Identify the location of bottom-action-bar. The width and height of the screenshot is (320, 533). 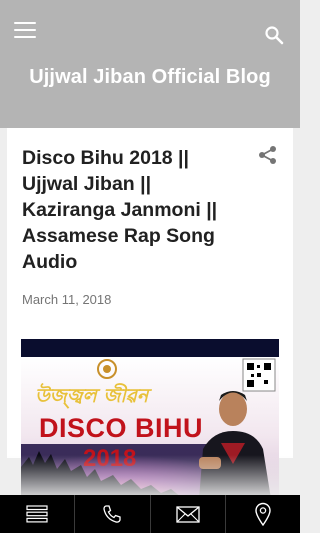
(150, 514).